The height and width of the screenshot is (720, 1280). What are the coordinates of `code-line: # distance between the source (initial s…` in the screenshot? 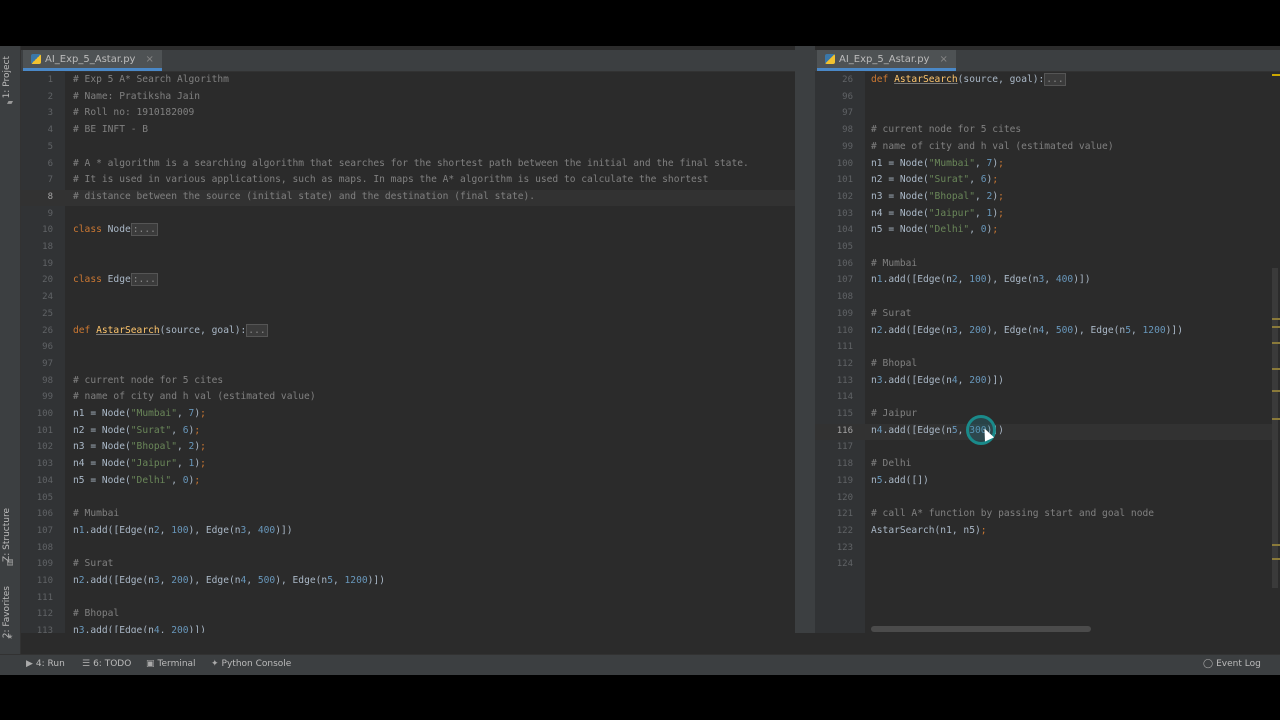 It's located at (304, 196).